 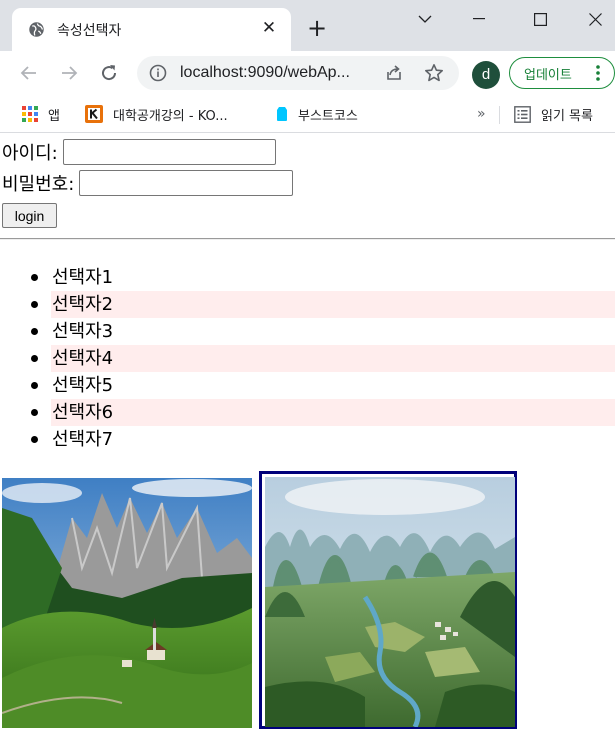 I want to click on update-label: 업데이트, so click(x=548, y=75).